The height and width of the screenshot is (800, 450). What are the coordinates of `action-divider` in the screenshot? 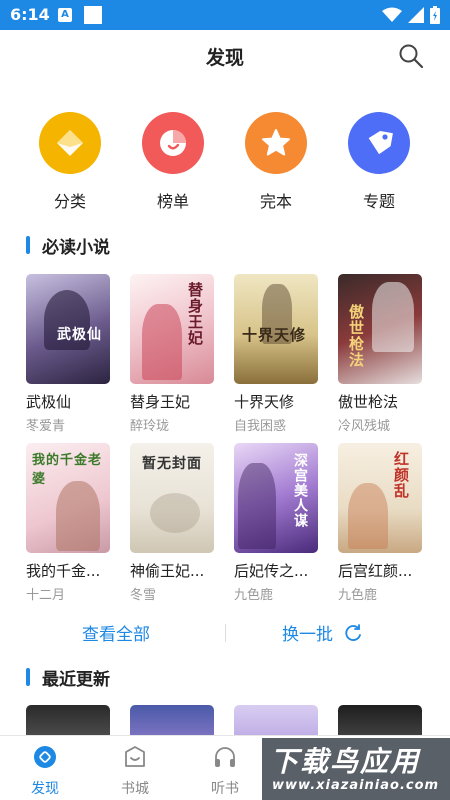 It's located at (225, 633).